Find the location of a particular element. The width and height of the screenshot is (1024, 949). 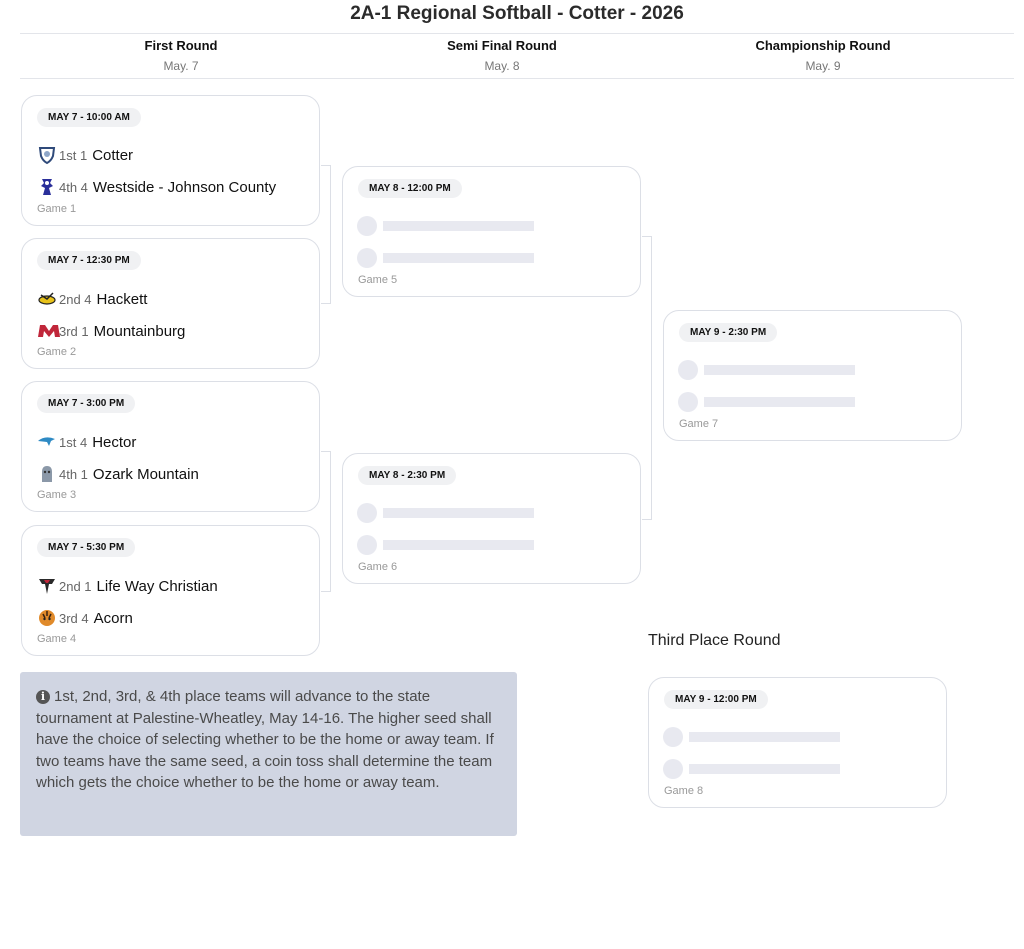

game-time-badge: MAY 8 - 12:00 PM is located at coordinates (410, 188).